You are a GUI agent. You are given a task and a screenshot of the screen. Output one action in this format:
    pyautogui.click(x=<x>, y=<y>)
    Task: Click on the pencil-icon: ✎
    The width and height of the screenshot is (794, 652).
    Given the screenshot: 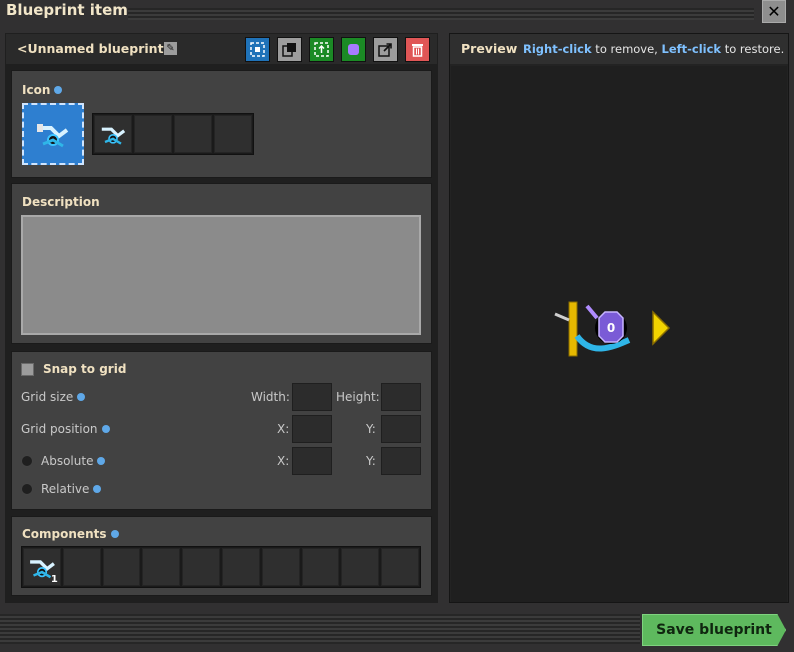 What is the action you would take?
    pyautogui.click(x=170, y=48)
    